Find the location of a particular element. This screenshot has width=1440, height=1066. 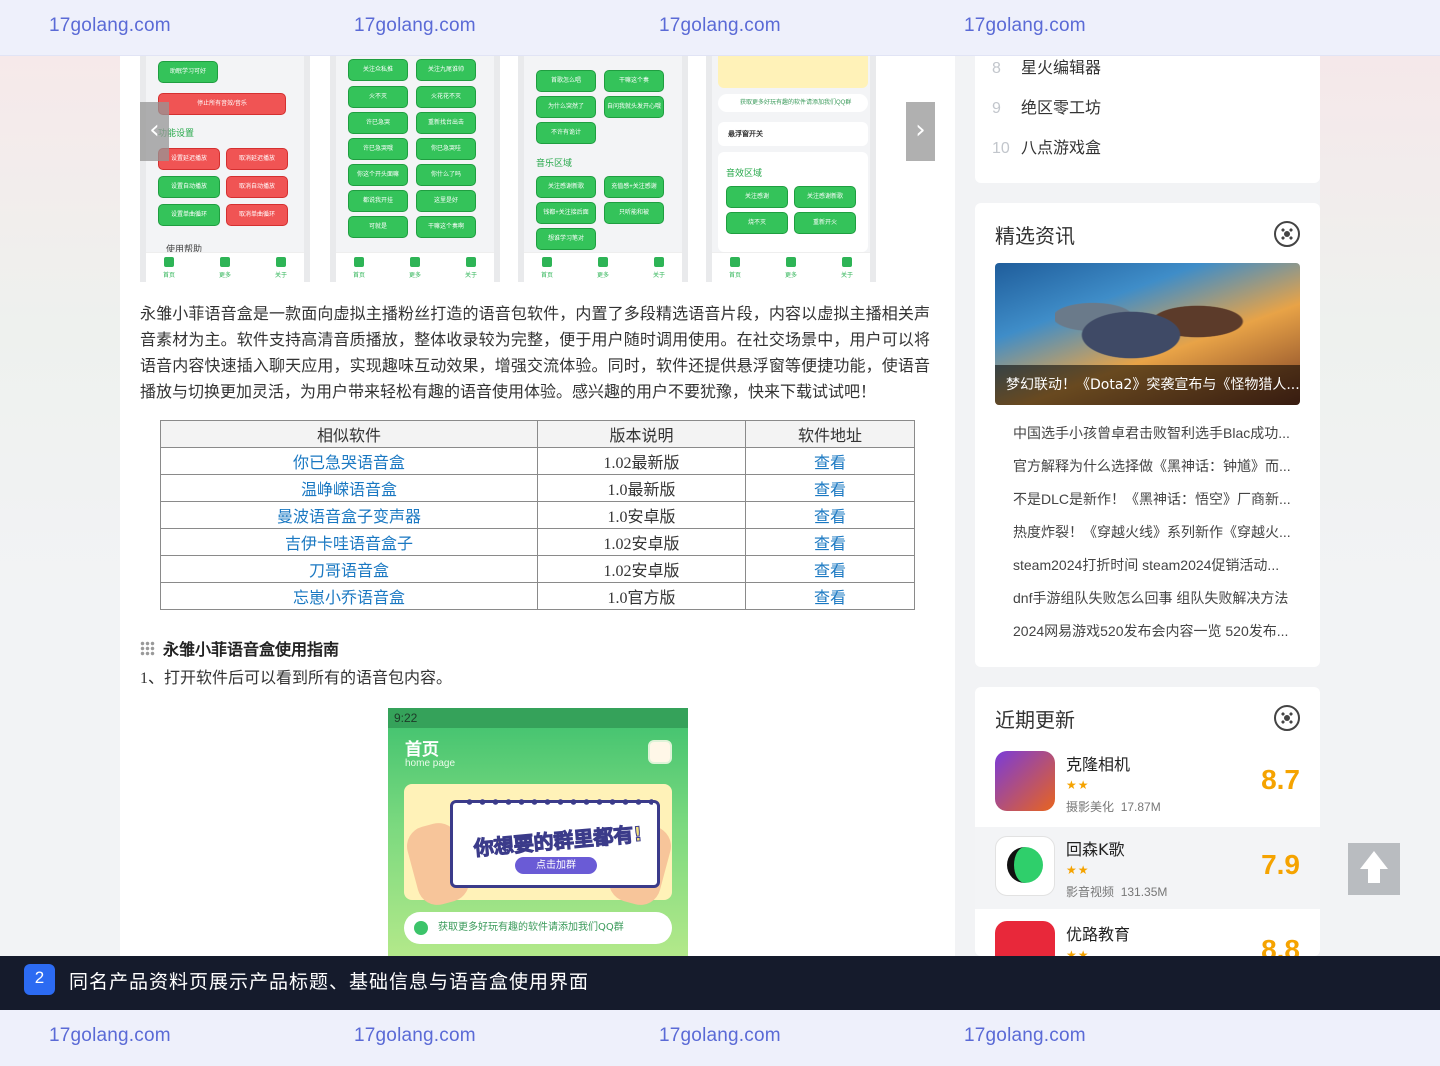

chevron-right-icon: › is located at coordinates (920, 130).